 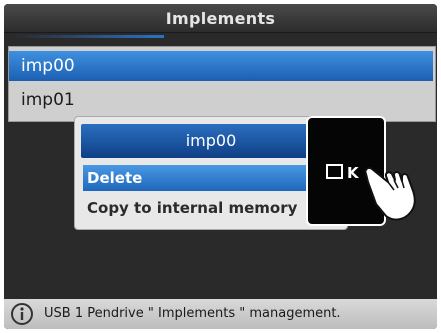 I want to click on copy-to-internal-memory-option: Copy to internal memory, so click(x=211, y=208).